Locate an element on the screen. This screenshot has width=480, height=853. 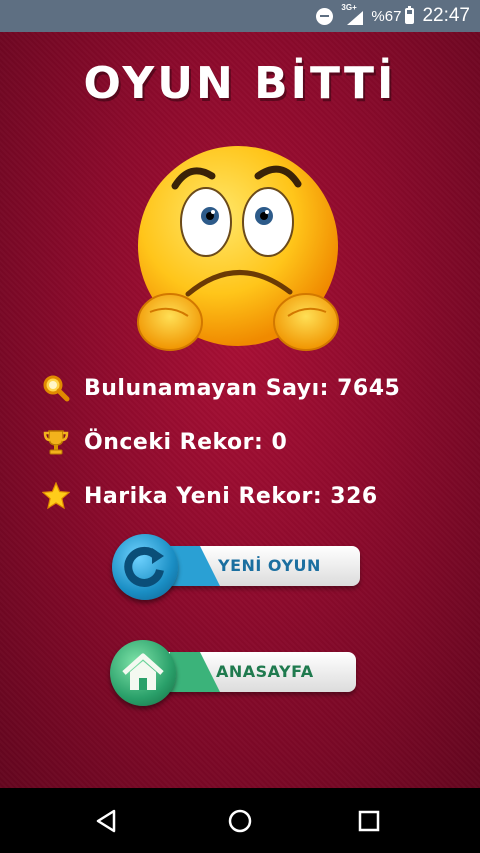
stat-unfound-number: Bulunamayan Sayı: 7645 is located at coordinates (221, 388).